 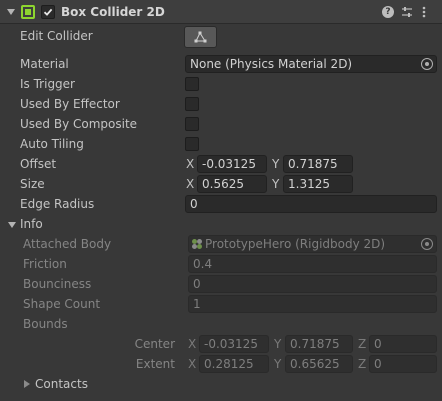 I want to click on material-field: None (Physics Material 2D), so click(x=311, y=64).